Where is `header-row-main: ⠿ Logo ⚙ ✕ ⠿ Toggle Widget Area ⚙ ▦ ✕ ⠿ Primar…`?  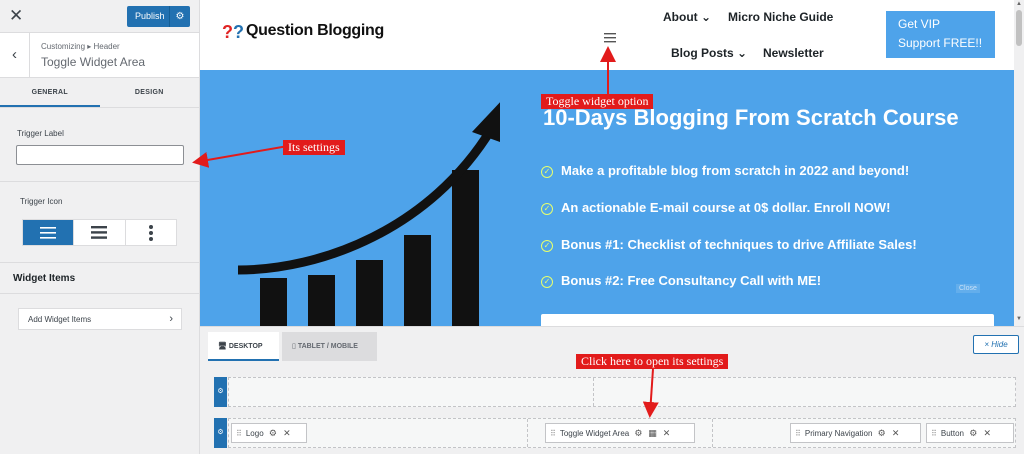
header-row-main: ⠿ Logo ⚙ ✕ ⠿ Toggle Widget Area ⚙ ▦ ✕ ⠿ Primar… is located at coordinates (622, 433).